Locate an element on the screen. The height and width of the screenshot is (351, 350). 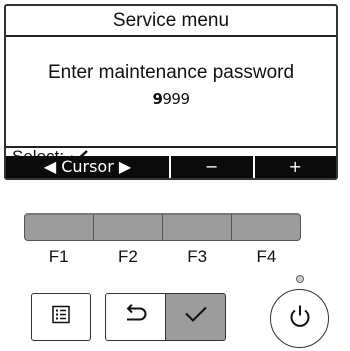
f2-label: F2 is located at coordinates (127, 256).